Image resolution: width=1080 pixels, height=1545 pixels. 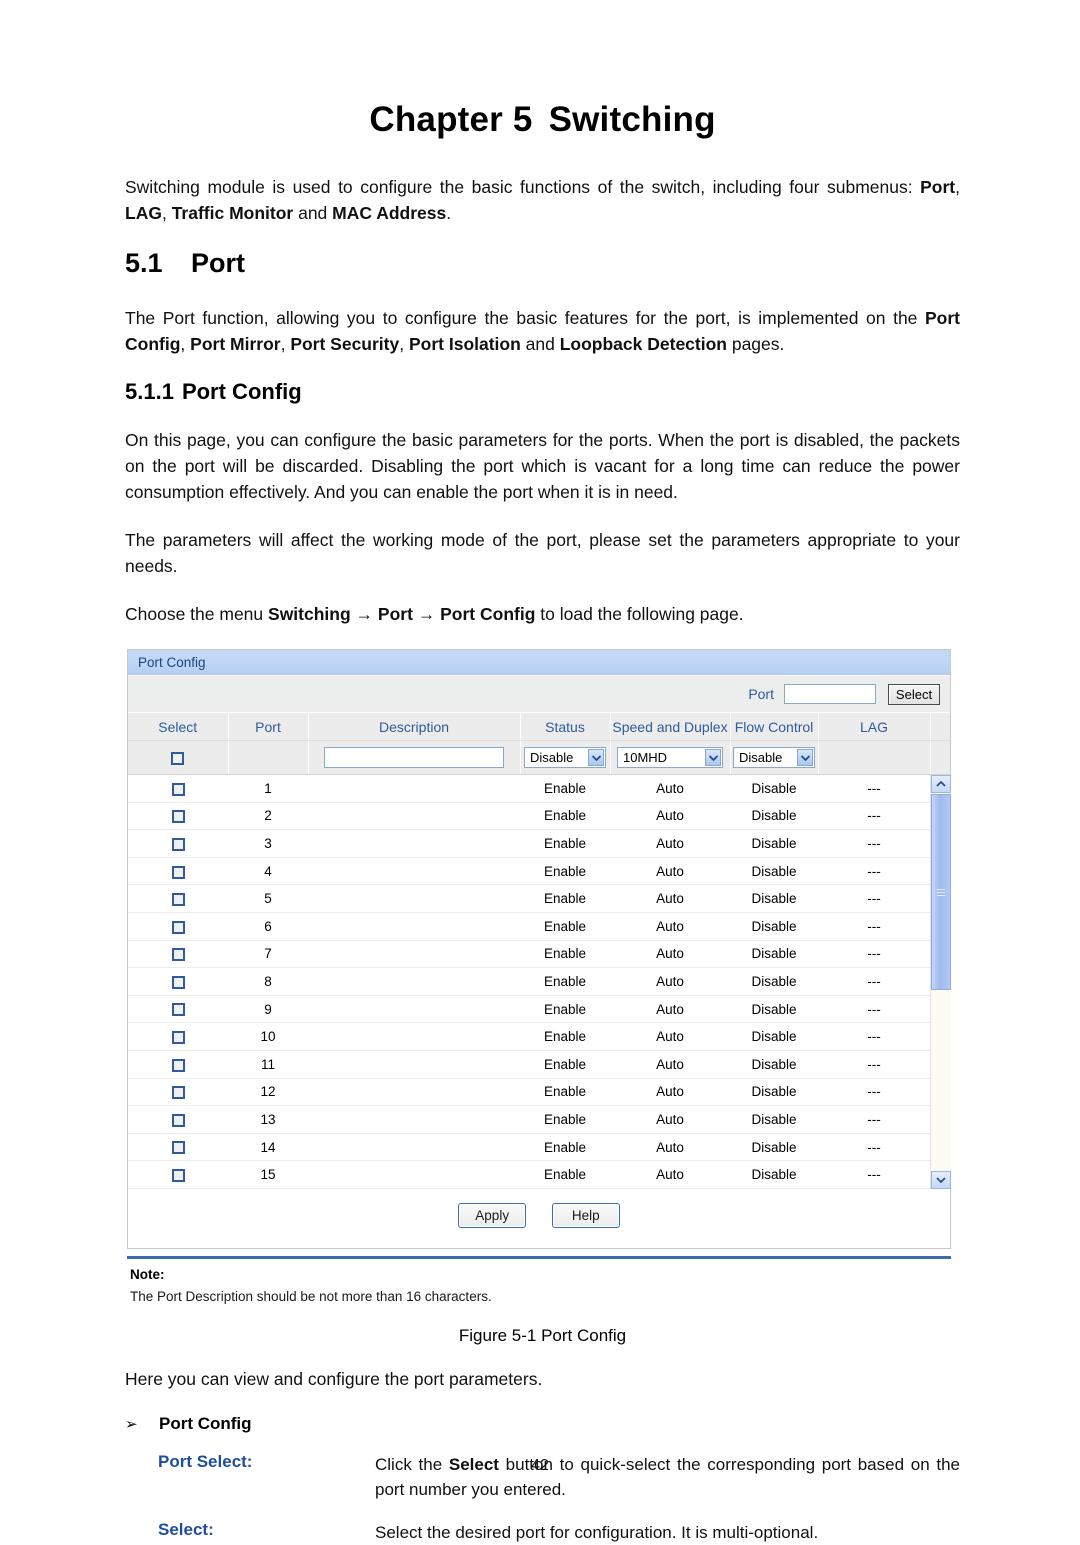 I want to click on bulk-speed-cell: 10MHD, so click(x=670, y=757).